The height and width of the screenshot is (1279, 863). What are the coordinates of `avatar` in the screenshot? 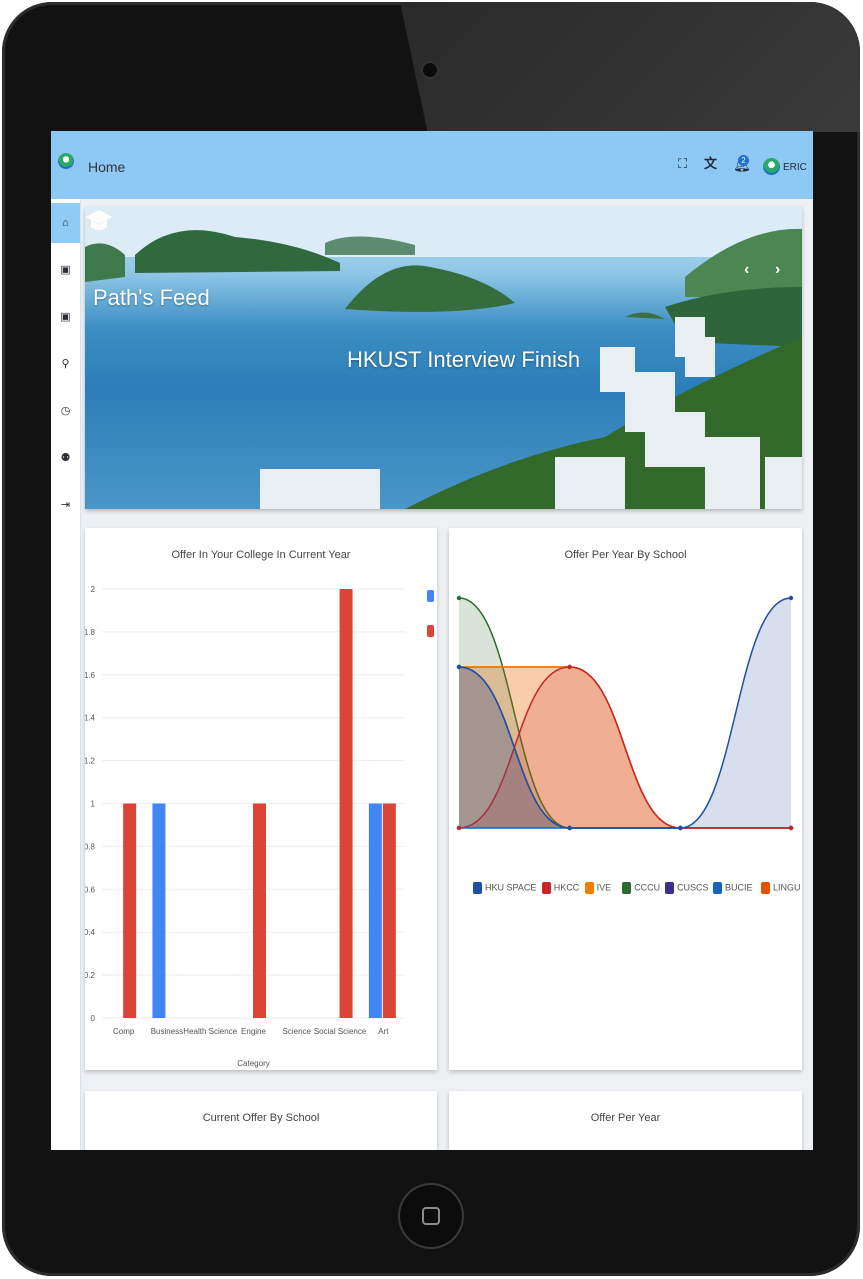 It's located at (771, 166).